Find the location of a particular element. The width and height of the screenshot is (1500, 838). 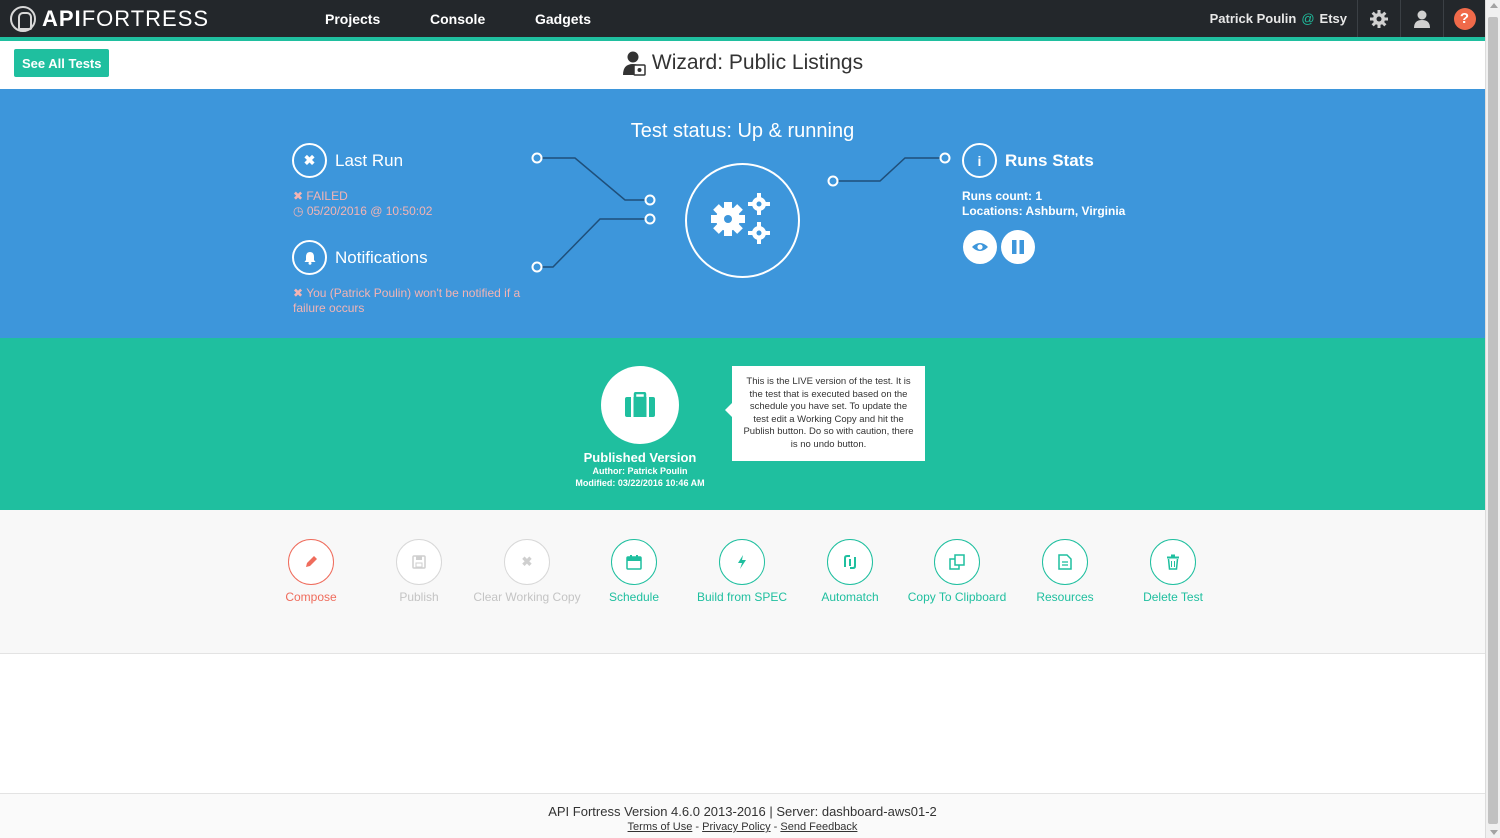

delete-test-label: Delete Test is located at coordinates (1173, 597).